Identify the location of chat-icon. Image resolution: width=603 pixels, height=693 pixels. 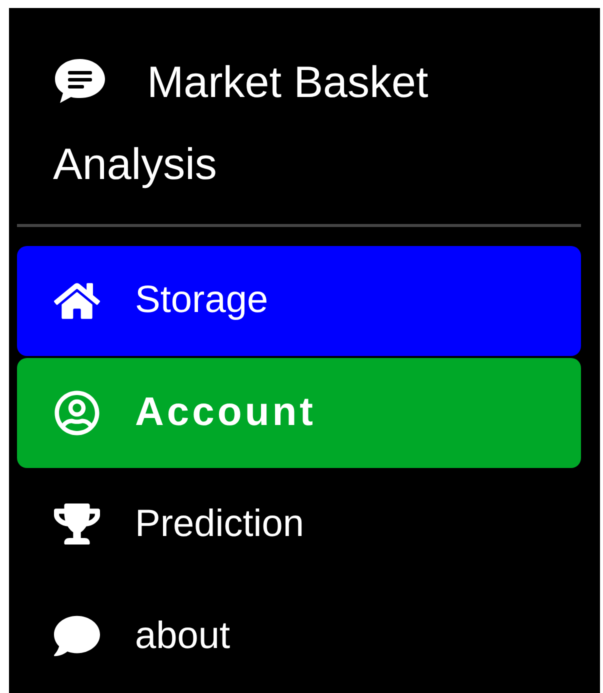
(80, 81).